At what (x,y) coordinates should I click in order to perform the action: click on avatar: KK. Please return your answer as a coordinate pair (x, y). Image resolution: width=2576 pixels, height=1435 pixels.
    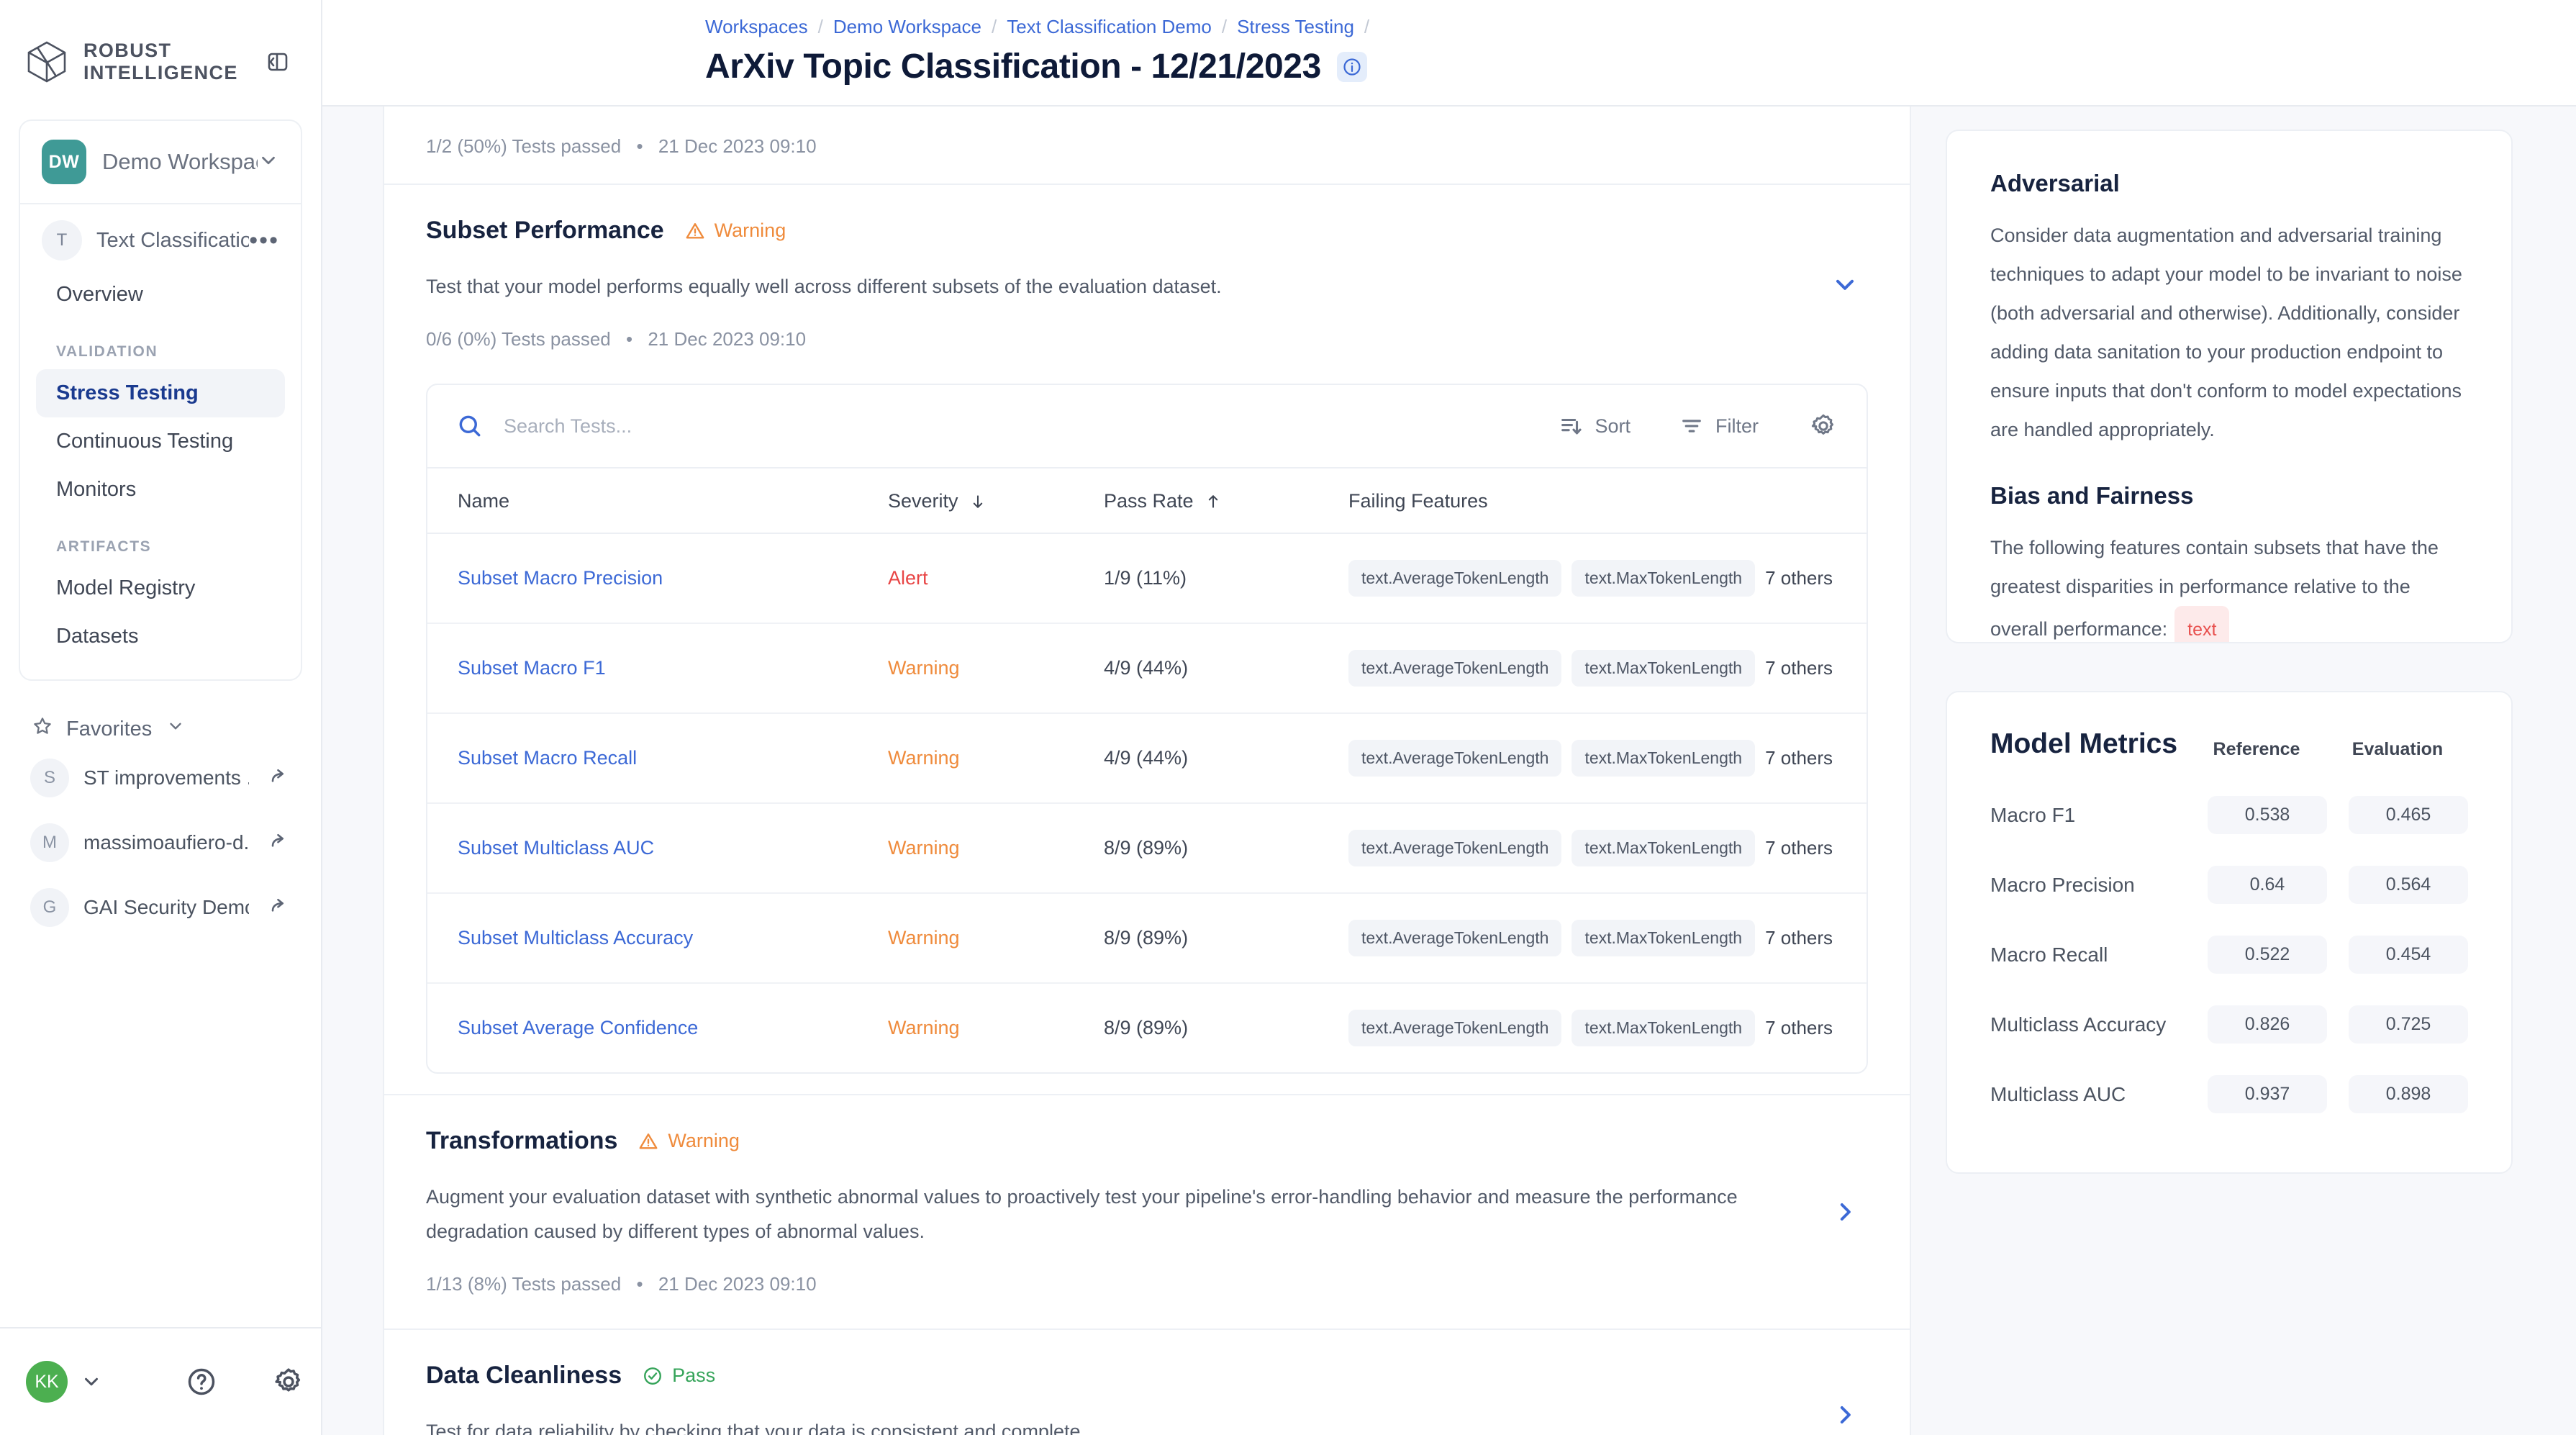
    Looking at the image, I should click on (47, 1382).